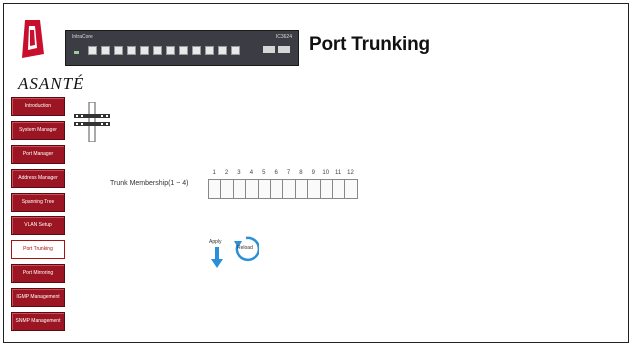  Describe the element at coordinates (338, 173) in the screenshot. I see `port-number: 11` at that location.